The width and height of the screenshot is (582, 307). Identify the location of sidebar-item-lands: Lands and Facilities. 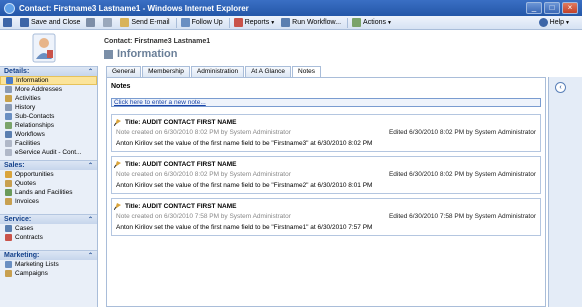
(48, 192).